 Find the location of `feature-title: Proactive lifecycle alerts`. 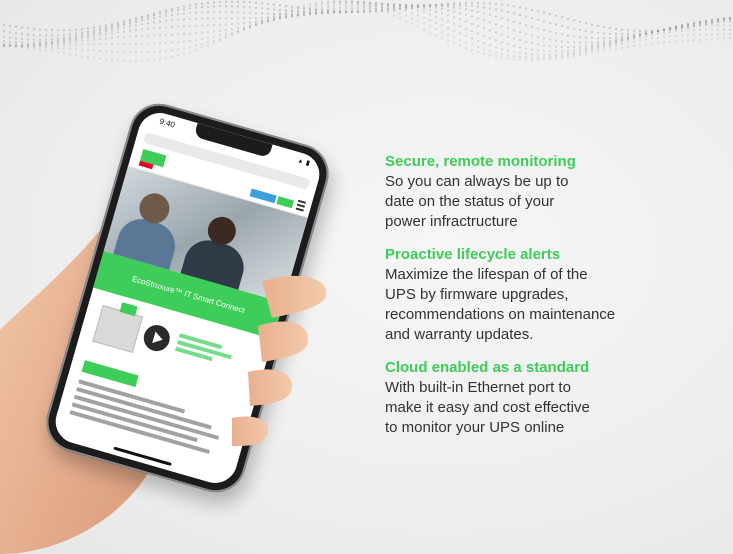

feature-title: Proactive lifecycle alerts is located at coordinates (473, 254).